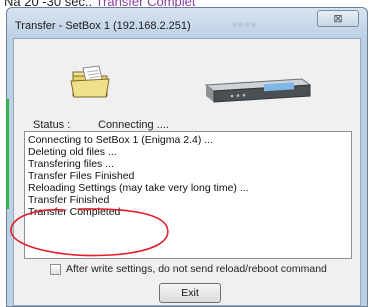 The image size is (377, 307). Describe the element at coordinates (7, 154) in the screenshot. I see `left-edge-marker` at that location.